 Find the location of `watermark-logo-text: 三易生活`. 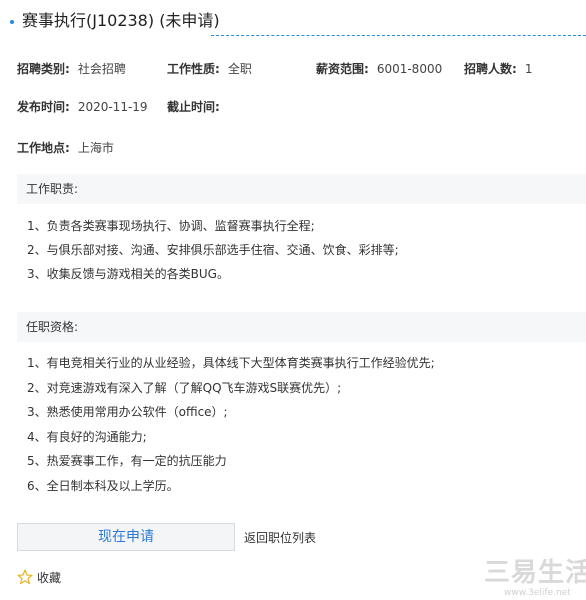

watermark-logo-text: 三易生活 is located at coordinates (535, 573).